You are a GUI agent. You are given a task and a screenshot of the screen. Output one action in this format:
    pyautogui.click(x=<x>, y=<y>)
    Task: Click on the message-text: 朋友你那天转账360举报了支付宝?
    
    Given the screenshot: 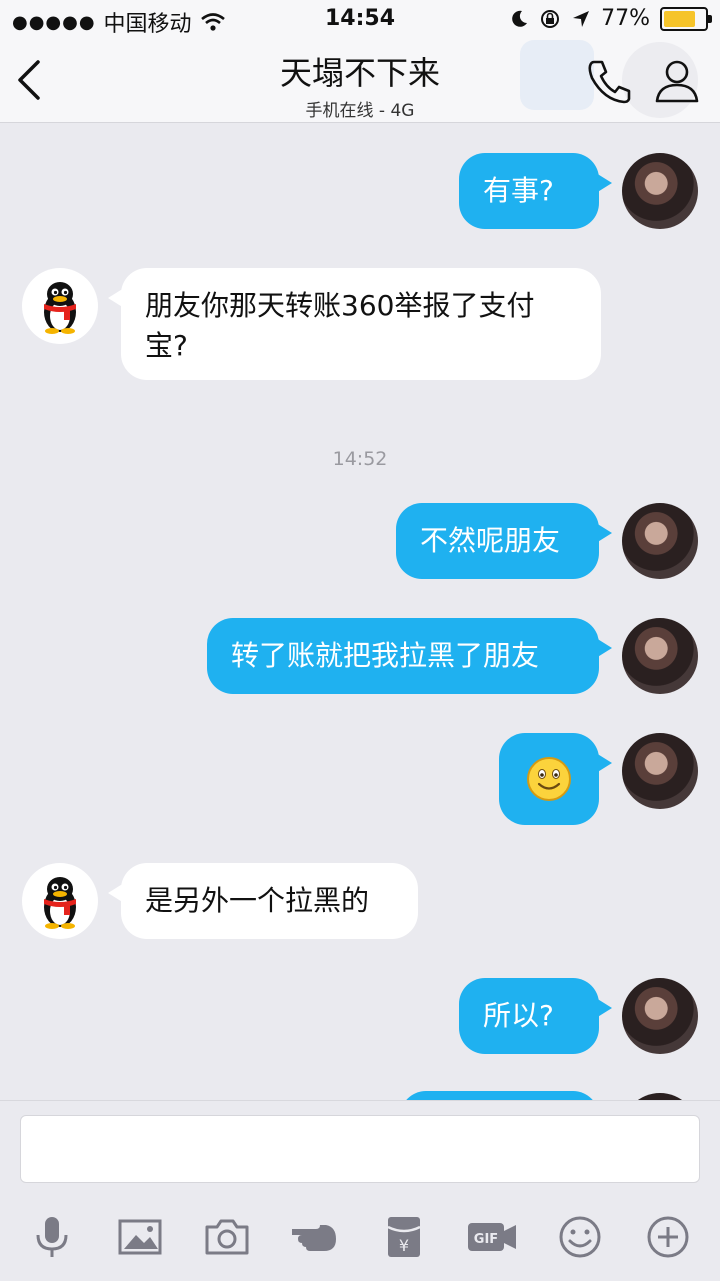 What is the action you would take?
    pyautogui.click(x=340, y=325)
    